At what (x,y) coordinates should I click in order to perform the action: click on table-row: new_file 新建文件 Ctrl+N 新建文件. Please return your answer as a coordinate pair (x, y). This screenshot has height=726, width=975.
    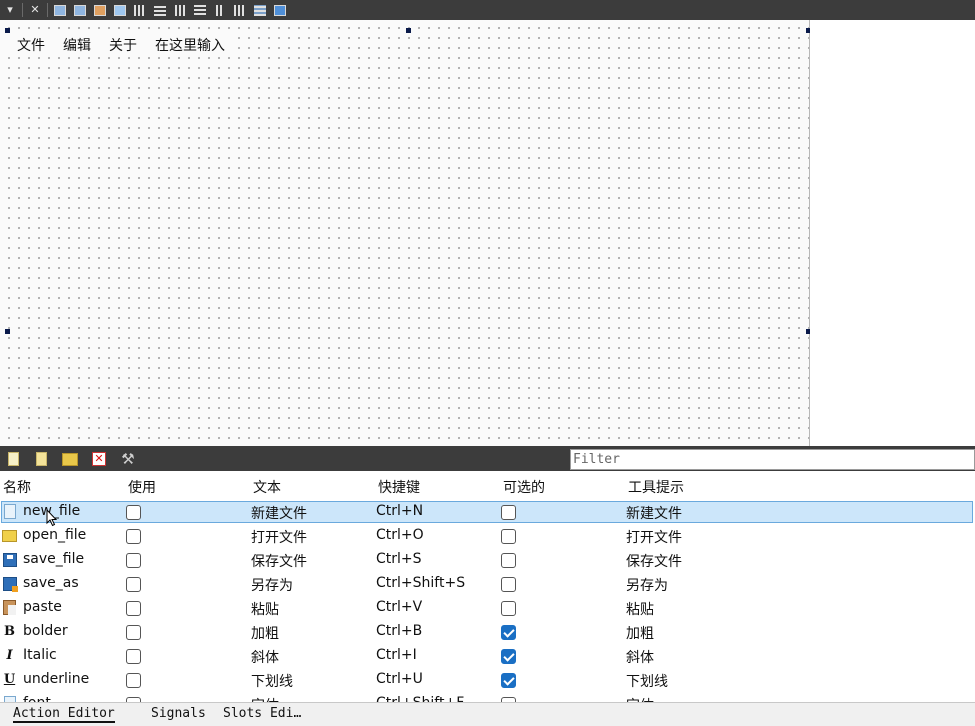
    Looking at the image, I should click on (487, 512).